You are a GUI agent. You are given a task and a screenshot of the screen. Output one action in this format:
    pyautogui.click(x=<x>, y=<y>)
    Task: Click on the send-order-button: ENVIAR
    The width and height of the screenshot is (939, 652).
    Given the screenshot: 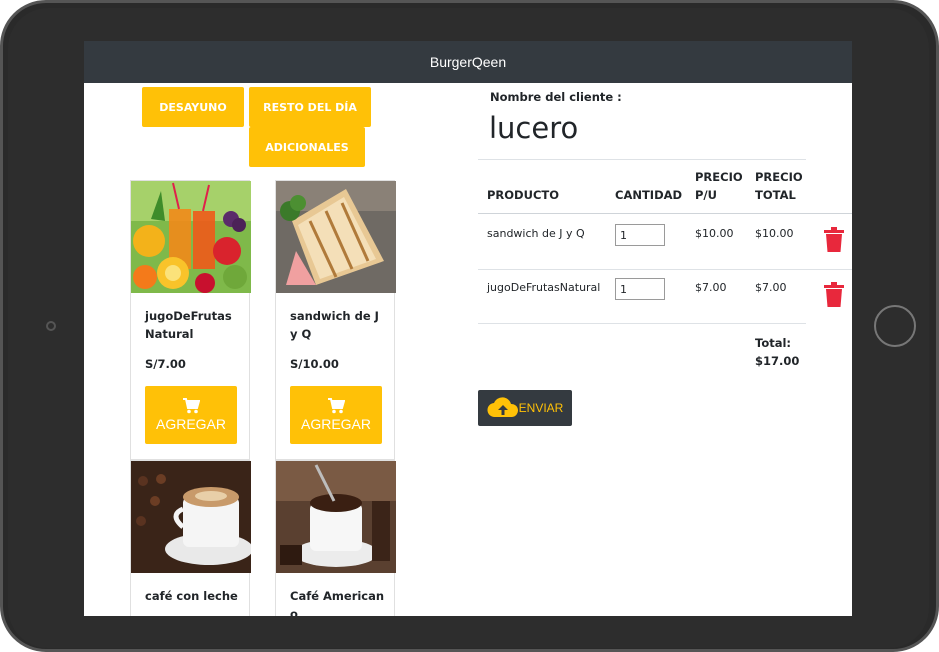 What is the action you would take?
    pyautogui.click(x=525, y=408)
    